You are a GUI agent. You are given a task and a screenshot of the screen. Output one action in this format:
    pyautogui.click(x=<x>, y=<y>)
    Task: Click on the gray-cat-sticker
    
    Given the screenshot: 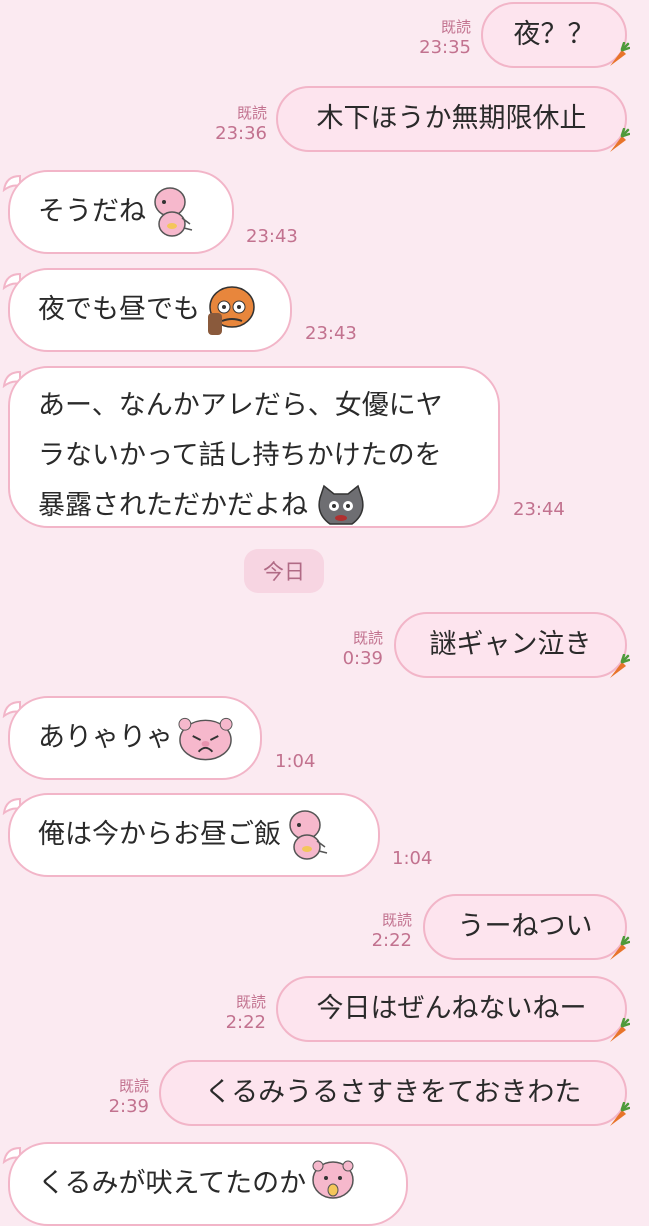 What is the action you would take?
    pyautogui.click(x=341, y=504)
    